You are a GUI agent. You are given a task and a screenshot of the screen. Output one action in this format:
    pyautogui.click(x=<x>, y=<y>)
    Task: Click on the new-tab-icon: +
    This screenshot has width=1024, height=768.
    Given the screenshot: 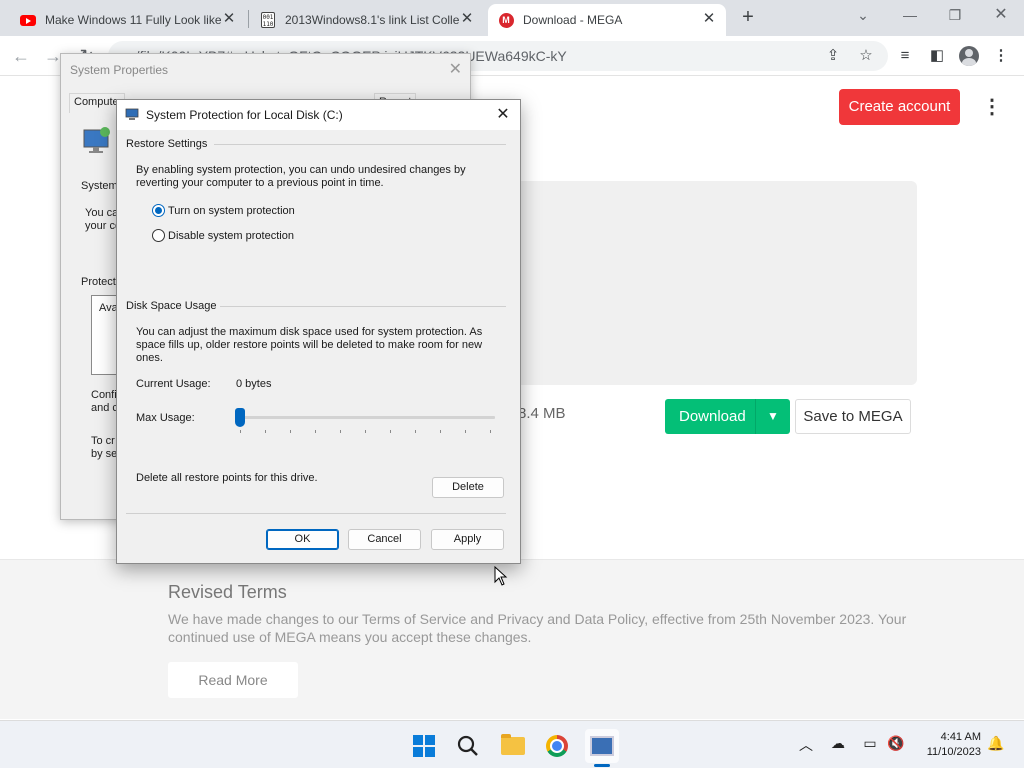 What is the action you would take?
    pyautogui.click(x=748, y=17)
    